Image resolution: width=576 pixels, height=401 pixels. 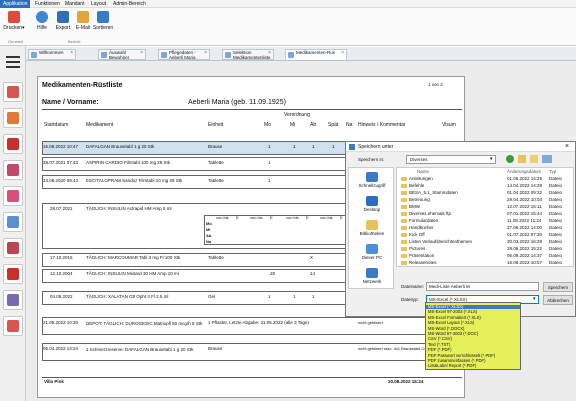 I want to click on sidebar-item-chart, so click(x=13, y=248).